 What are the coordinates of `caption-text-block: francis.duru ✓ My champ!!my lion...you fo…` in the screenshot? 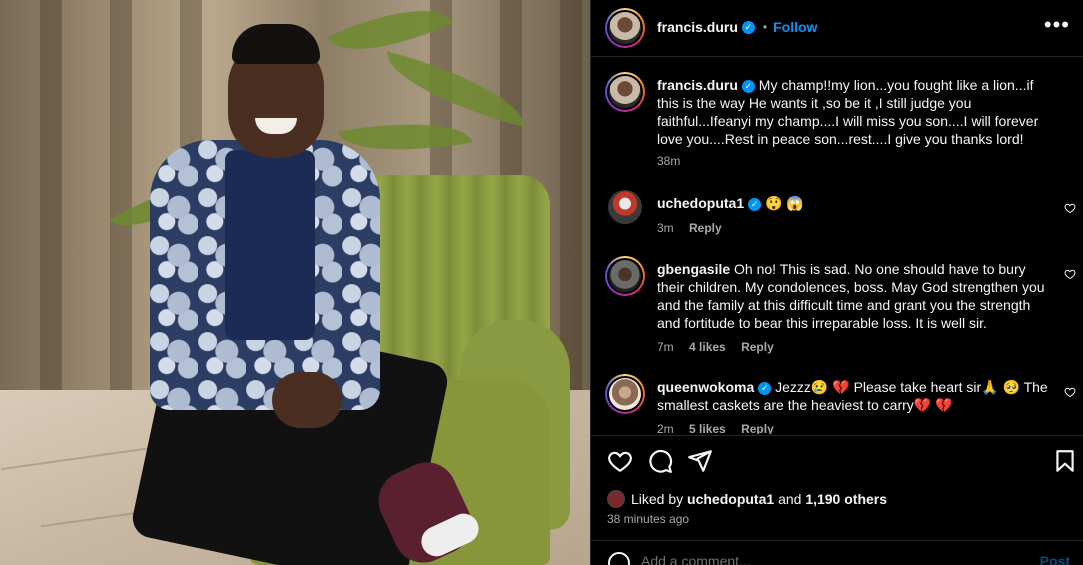 It's located at (856, 112).